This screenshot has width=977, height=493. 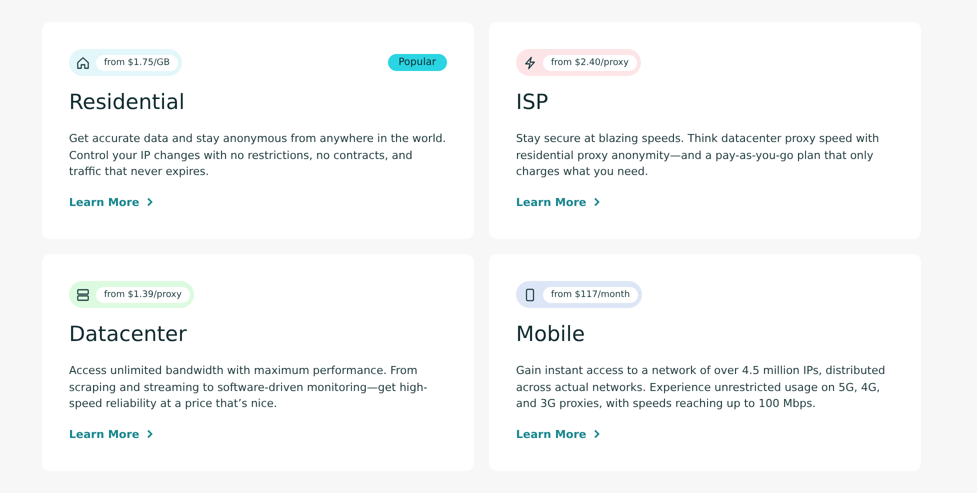 I want to click on price-label: from $1.39/proxy, so click(x=143, y=294).